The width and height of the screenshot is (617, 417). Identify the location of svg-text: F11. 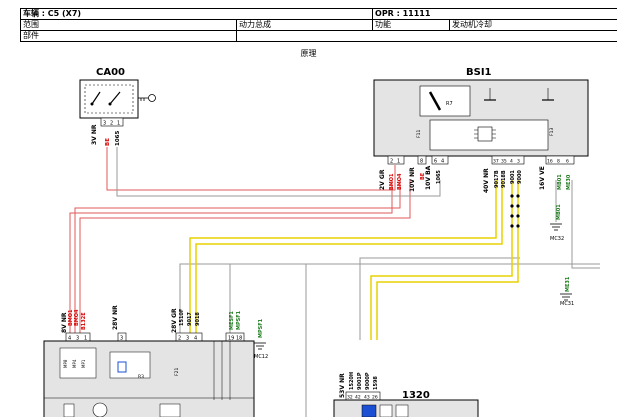
(419, 134).